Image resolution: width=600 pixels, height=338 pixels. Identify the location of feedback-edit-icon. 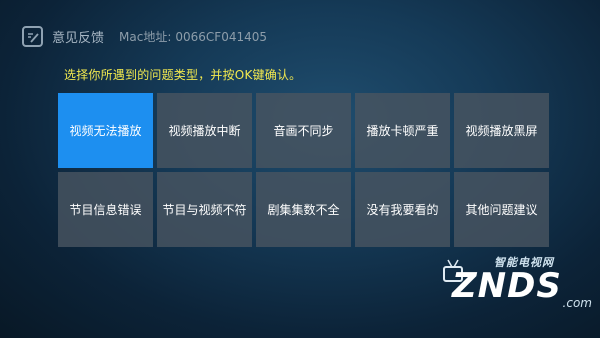
(32, 36).